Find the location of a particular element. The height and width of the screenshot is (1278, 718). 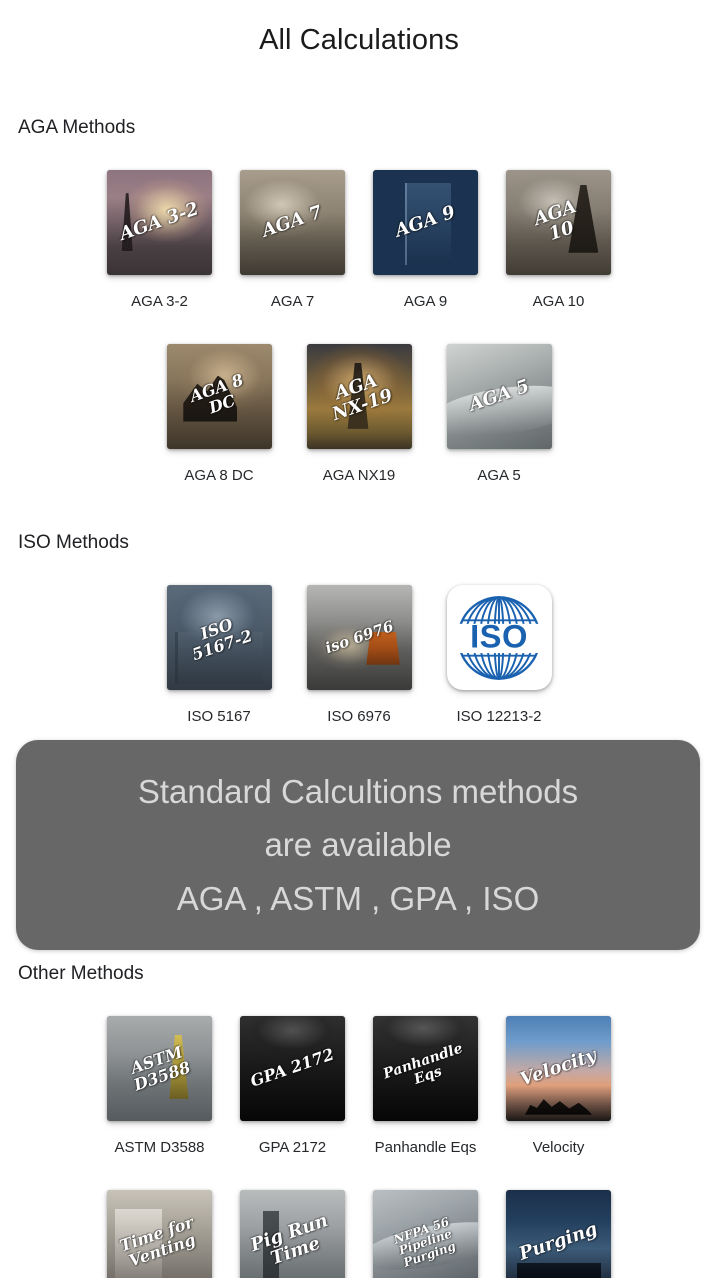

method-tile-iso-6976: iso 6976 ISO 6976 is located at coordinates (359, 655).